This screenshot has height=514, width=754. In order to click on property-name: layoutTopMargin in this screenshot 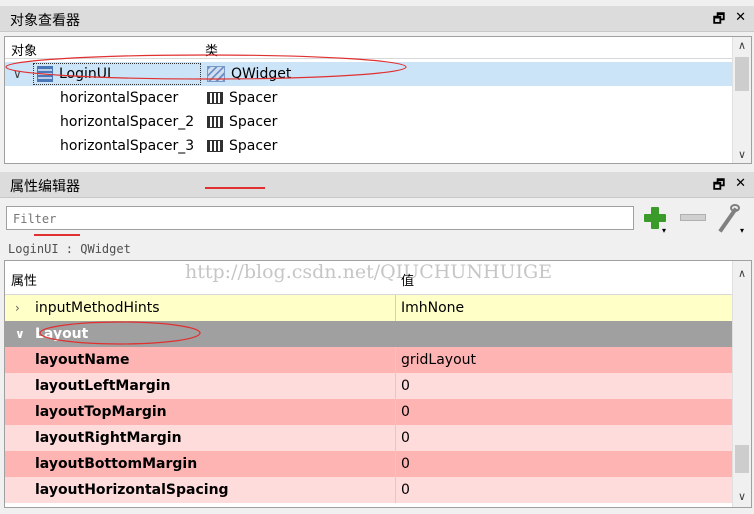, I will do `click(101, 412)`.